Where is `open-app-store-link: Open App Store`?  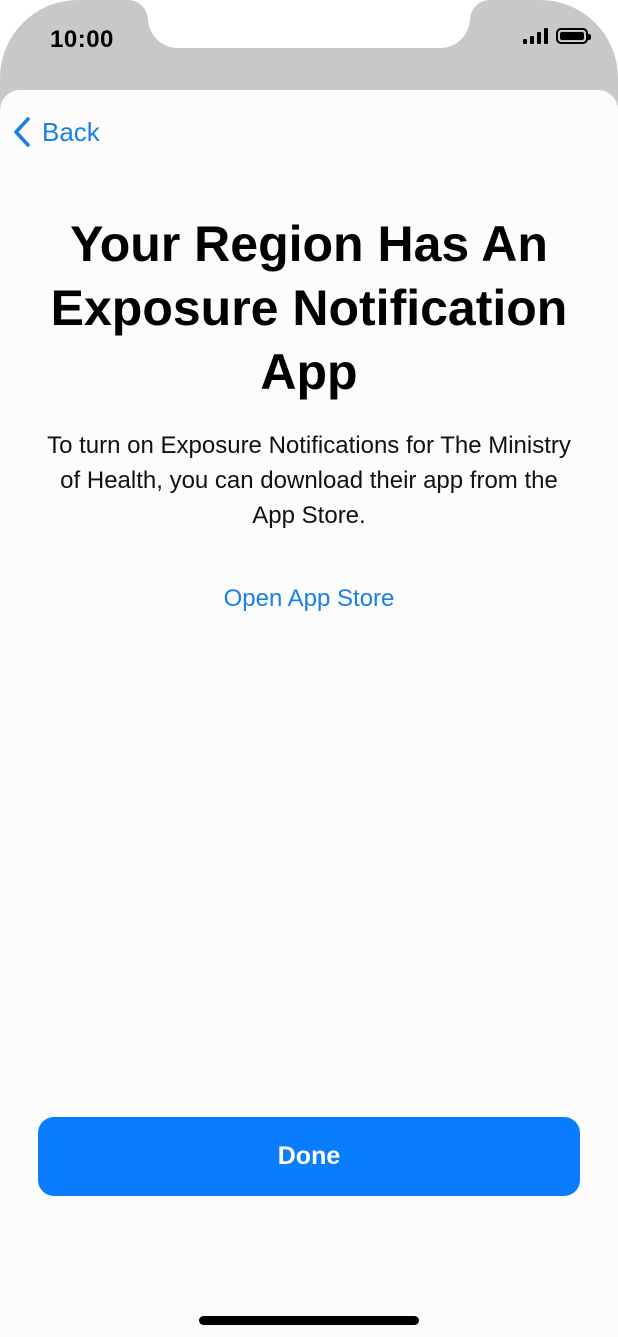
open-app-store-link: Open App Store is located at coordinates (309, 599).